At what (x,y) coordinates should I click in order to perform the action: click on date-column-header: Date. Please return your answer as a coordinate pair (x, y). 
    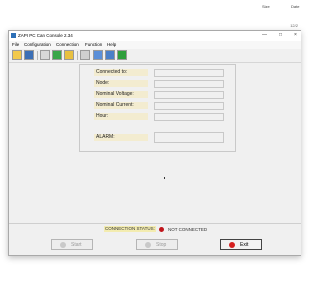
    Looking at the image, I should click on (295, 6).